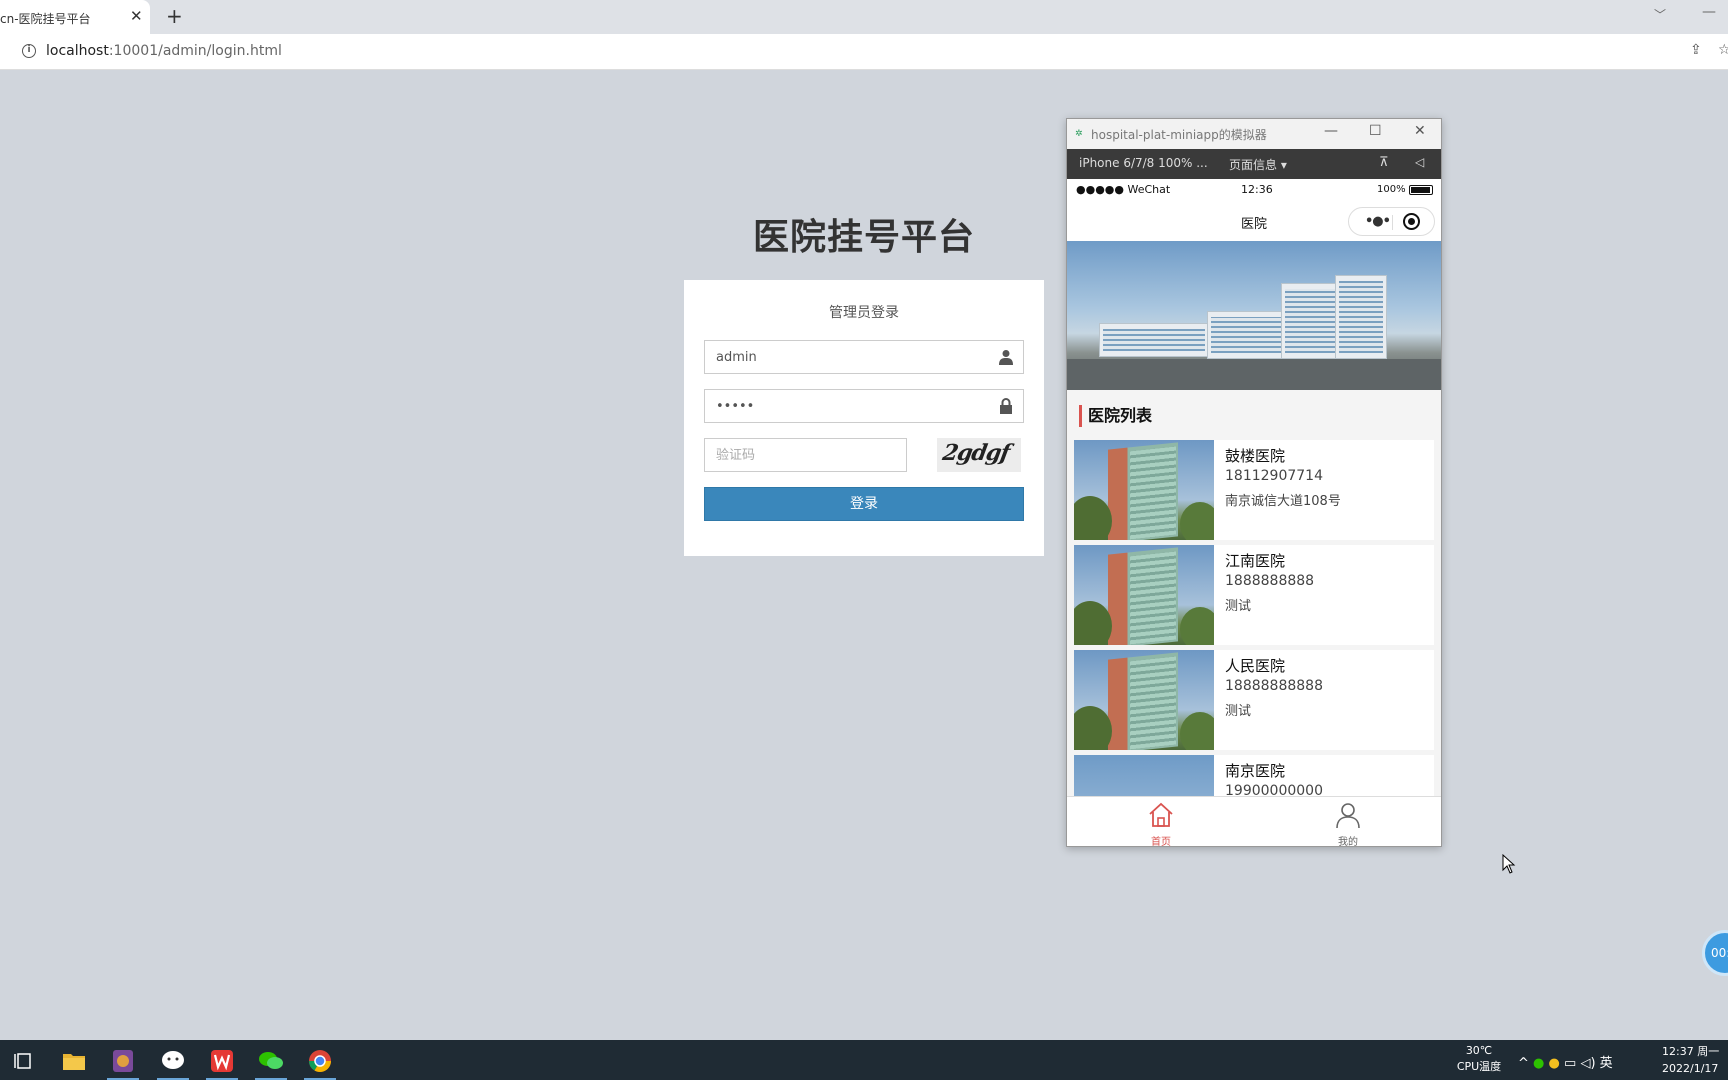 The width and height of the screenshot is (1728, 1080). Describe the element at coordinates (1348, 816) in the screenshot. I see `user-profile-icon` at that location.